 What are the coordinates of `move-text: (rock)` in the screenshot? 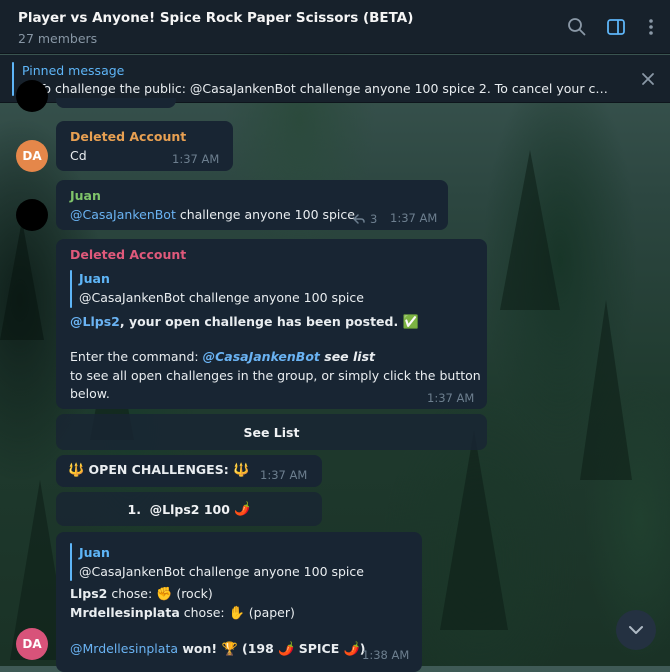 It's located at (192, 593).